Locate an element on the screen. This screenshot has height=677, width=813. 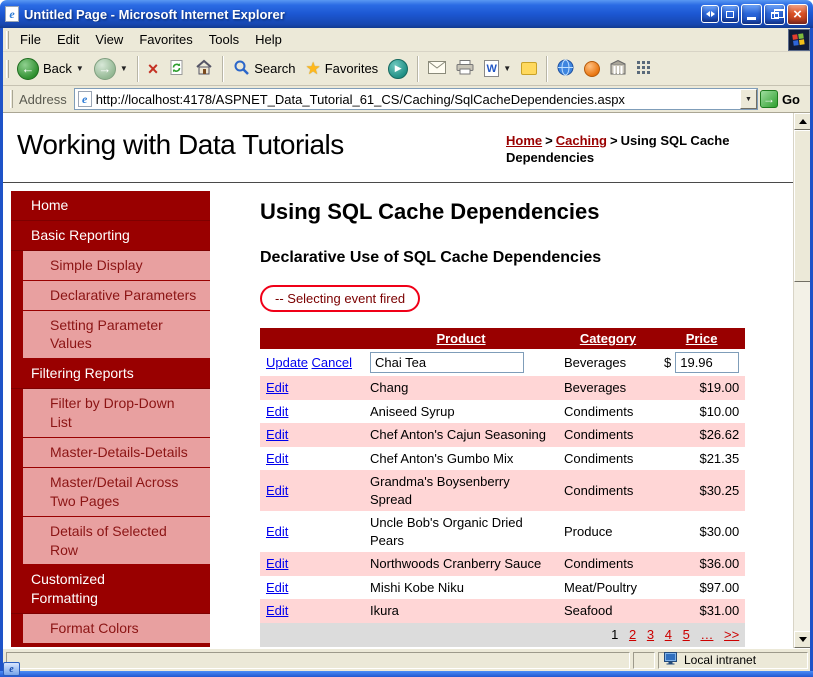
restore-button is located at coordinates (774, 14).